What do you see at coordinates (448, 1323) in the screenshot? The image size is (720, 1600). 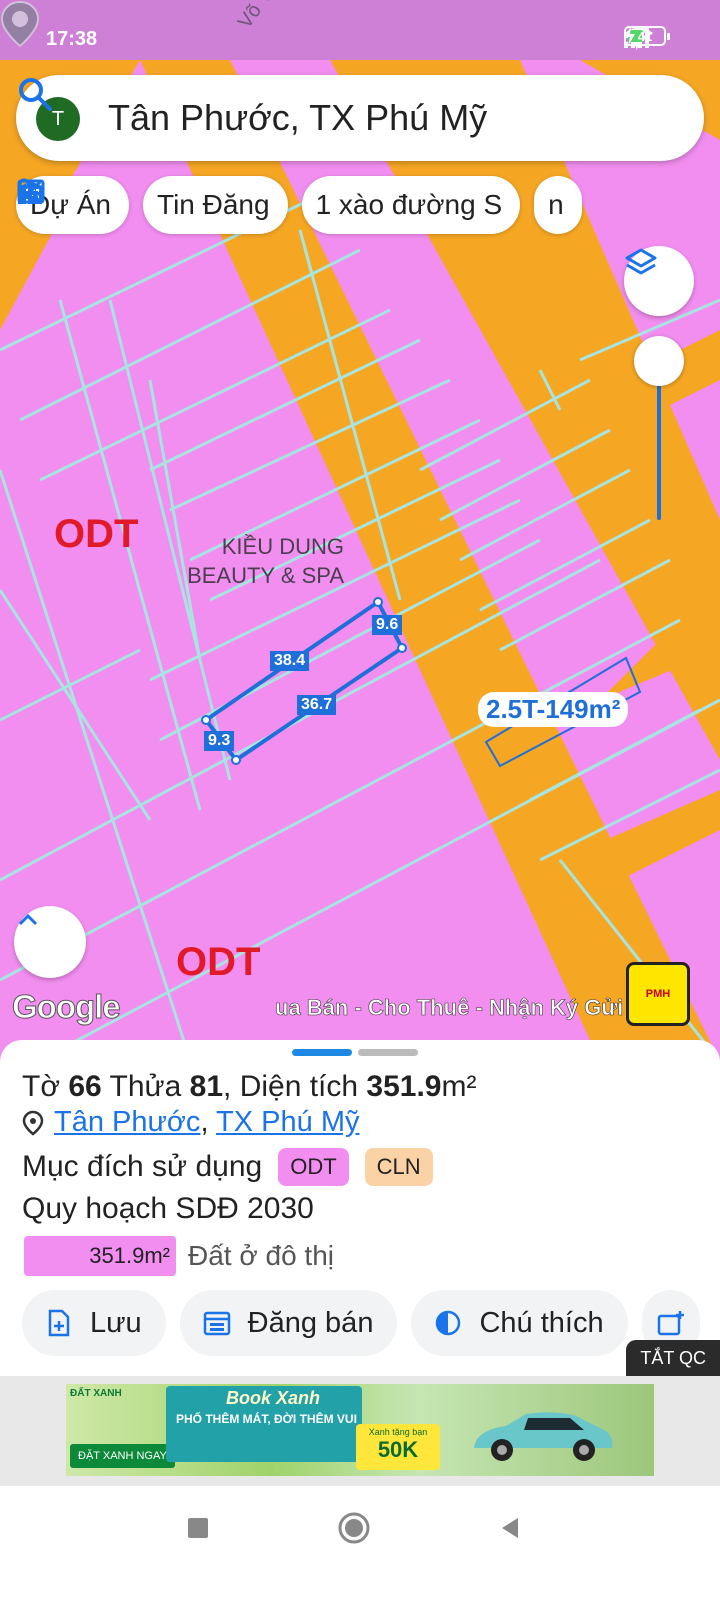 I see `contrast-icon` at bounding box center [448, 1323].